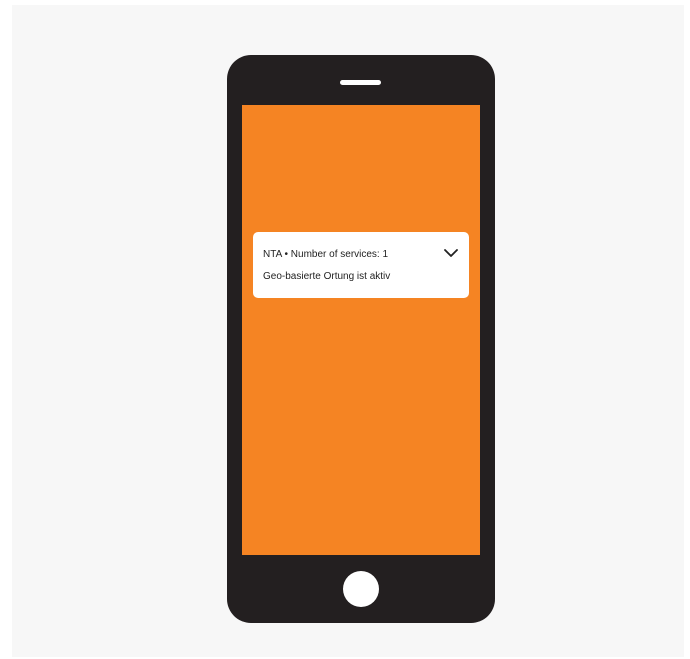  What do you see at coordinates (451, 252) in the screenshot?
I see `chevron-down-icon` at bounding box center [451, 252].